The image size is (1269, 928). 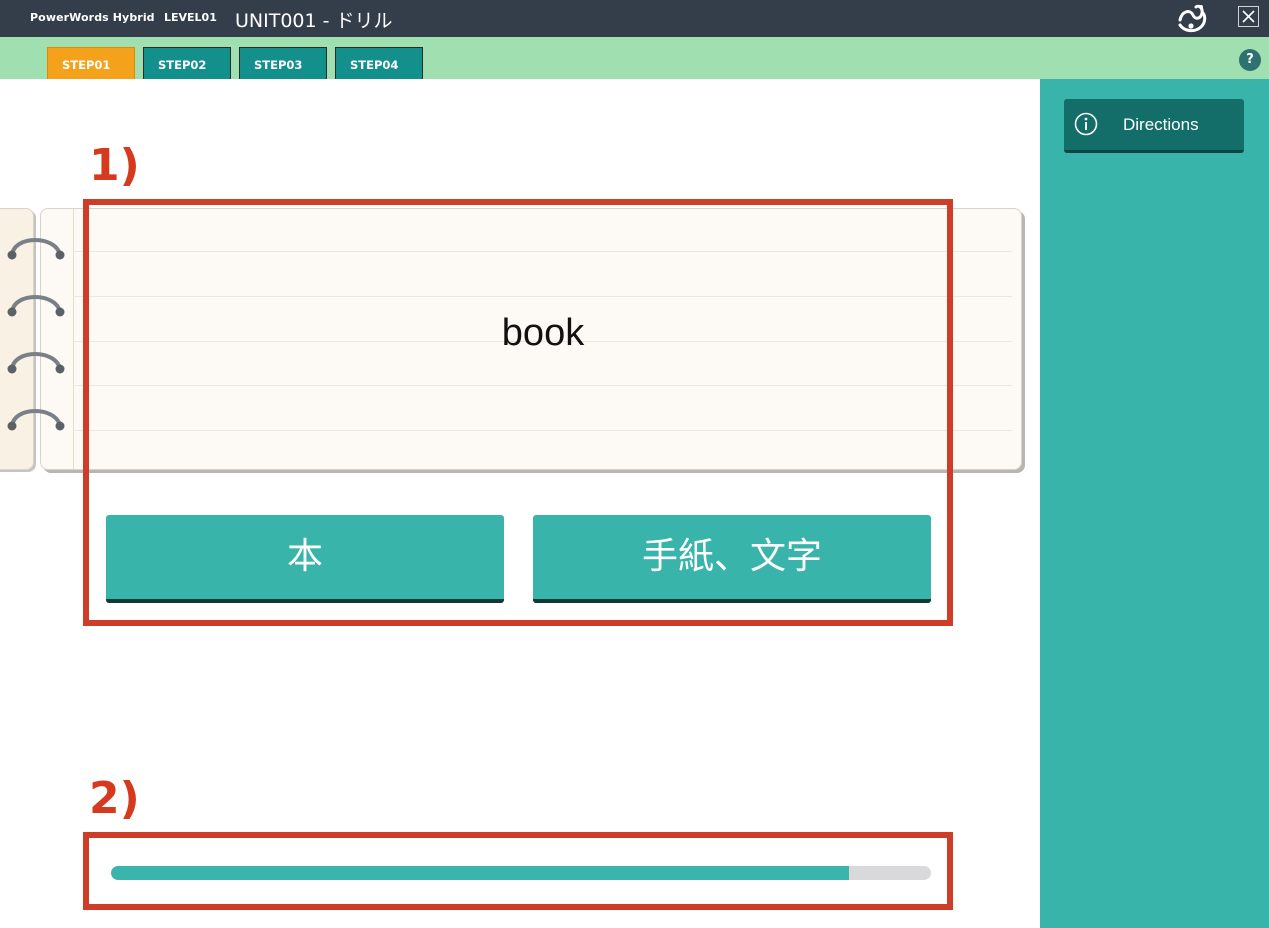 I want to click on directions-label: Directions, so click(x=1161, y=124).